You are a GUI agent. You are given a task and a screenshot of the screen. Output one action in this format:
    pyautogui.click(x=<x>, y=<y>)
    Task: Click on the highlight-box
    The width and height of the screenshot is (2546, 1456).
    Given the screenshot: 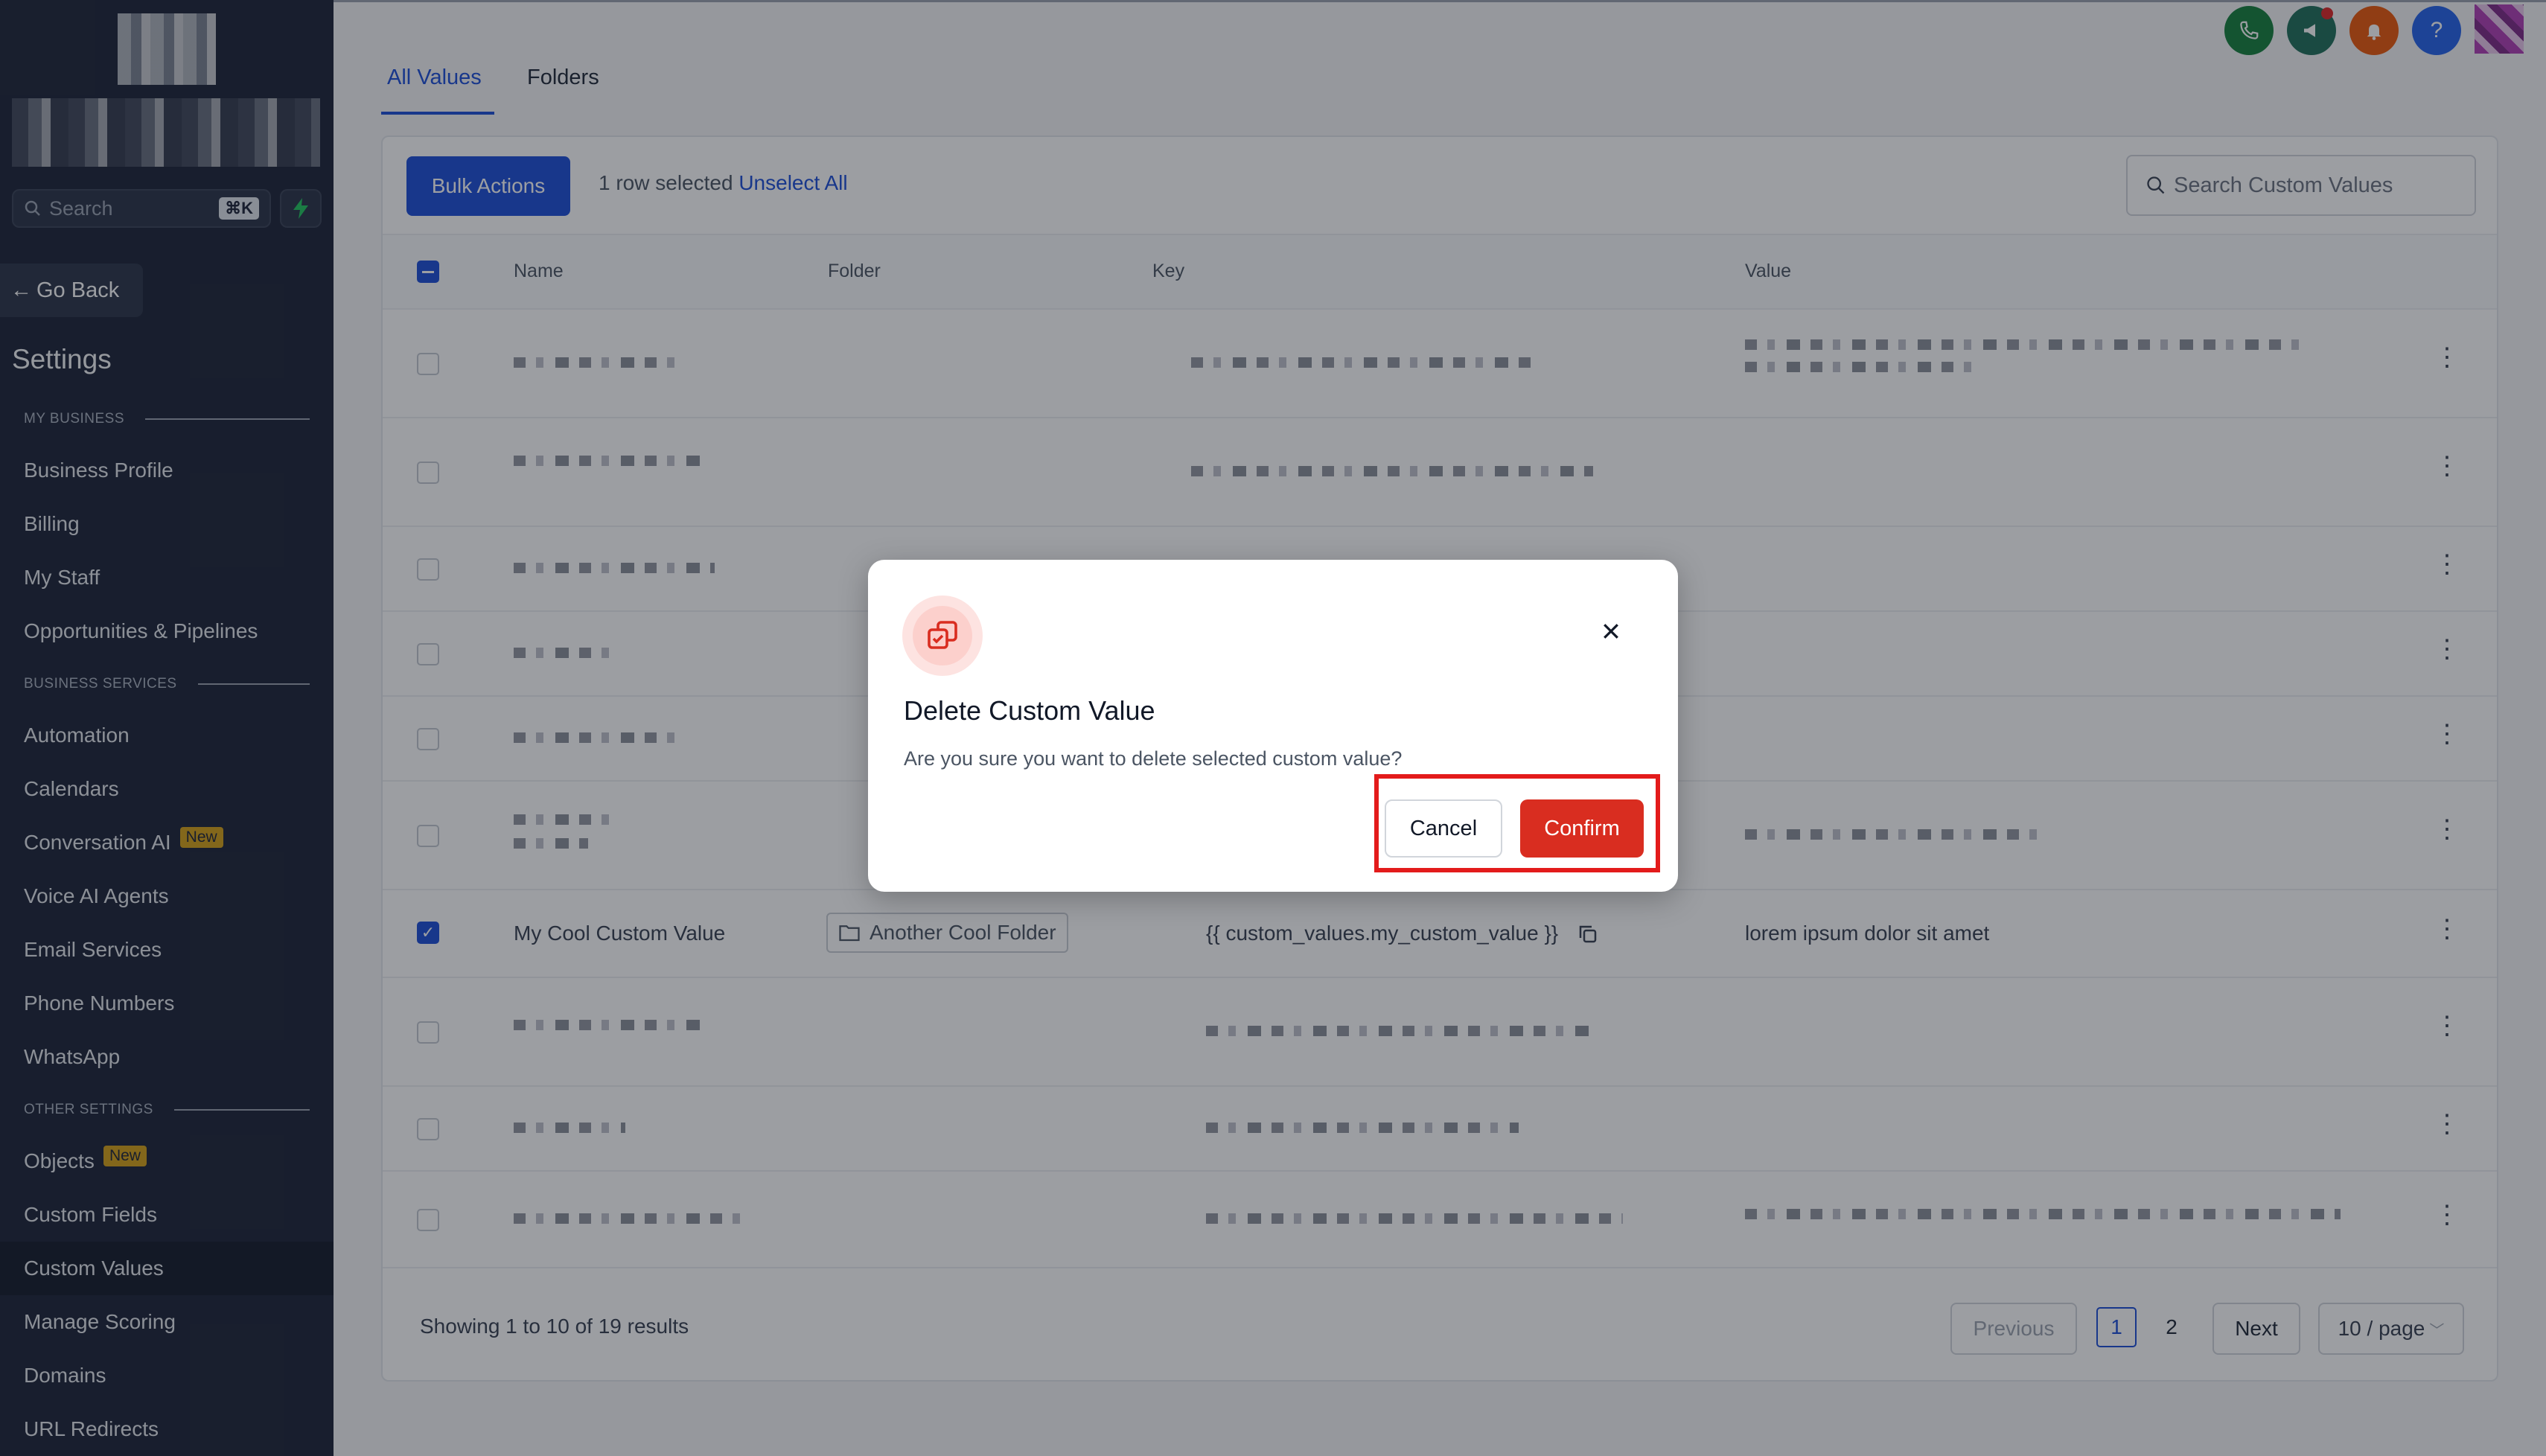 What is the action you would take?
    pyautogui.click(x=1517, y=823)
    